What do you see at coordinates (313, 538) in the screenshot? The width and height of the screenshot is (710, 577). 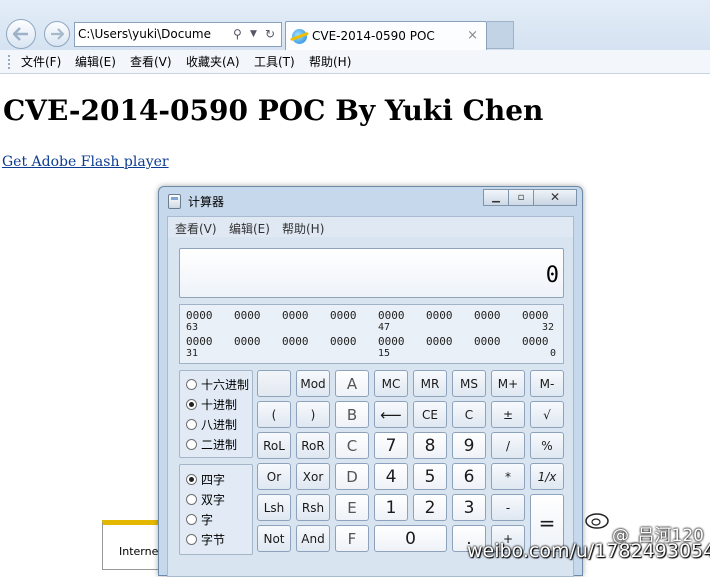 I see `key-and: And` at bounding box center [313, 538].